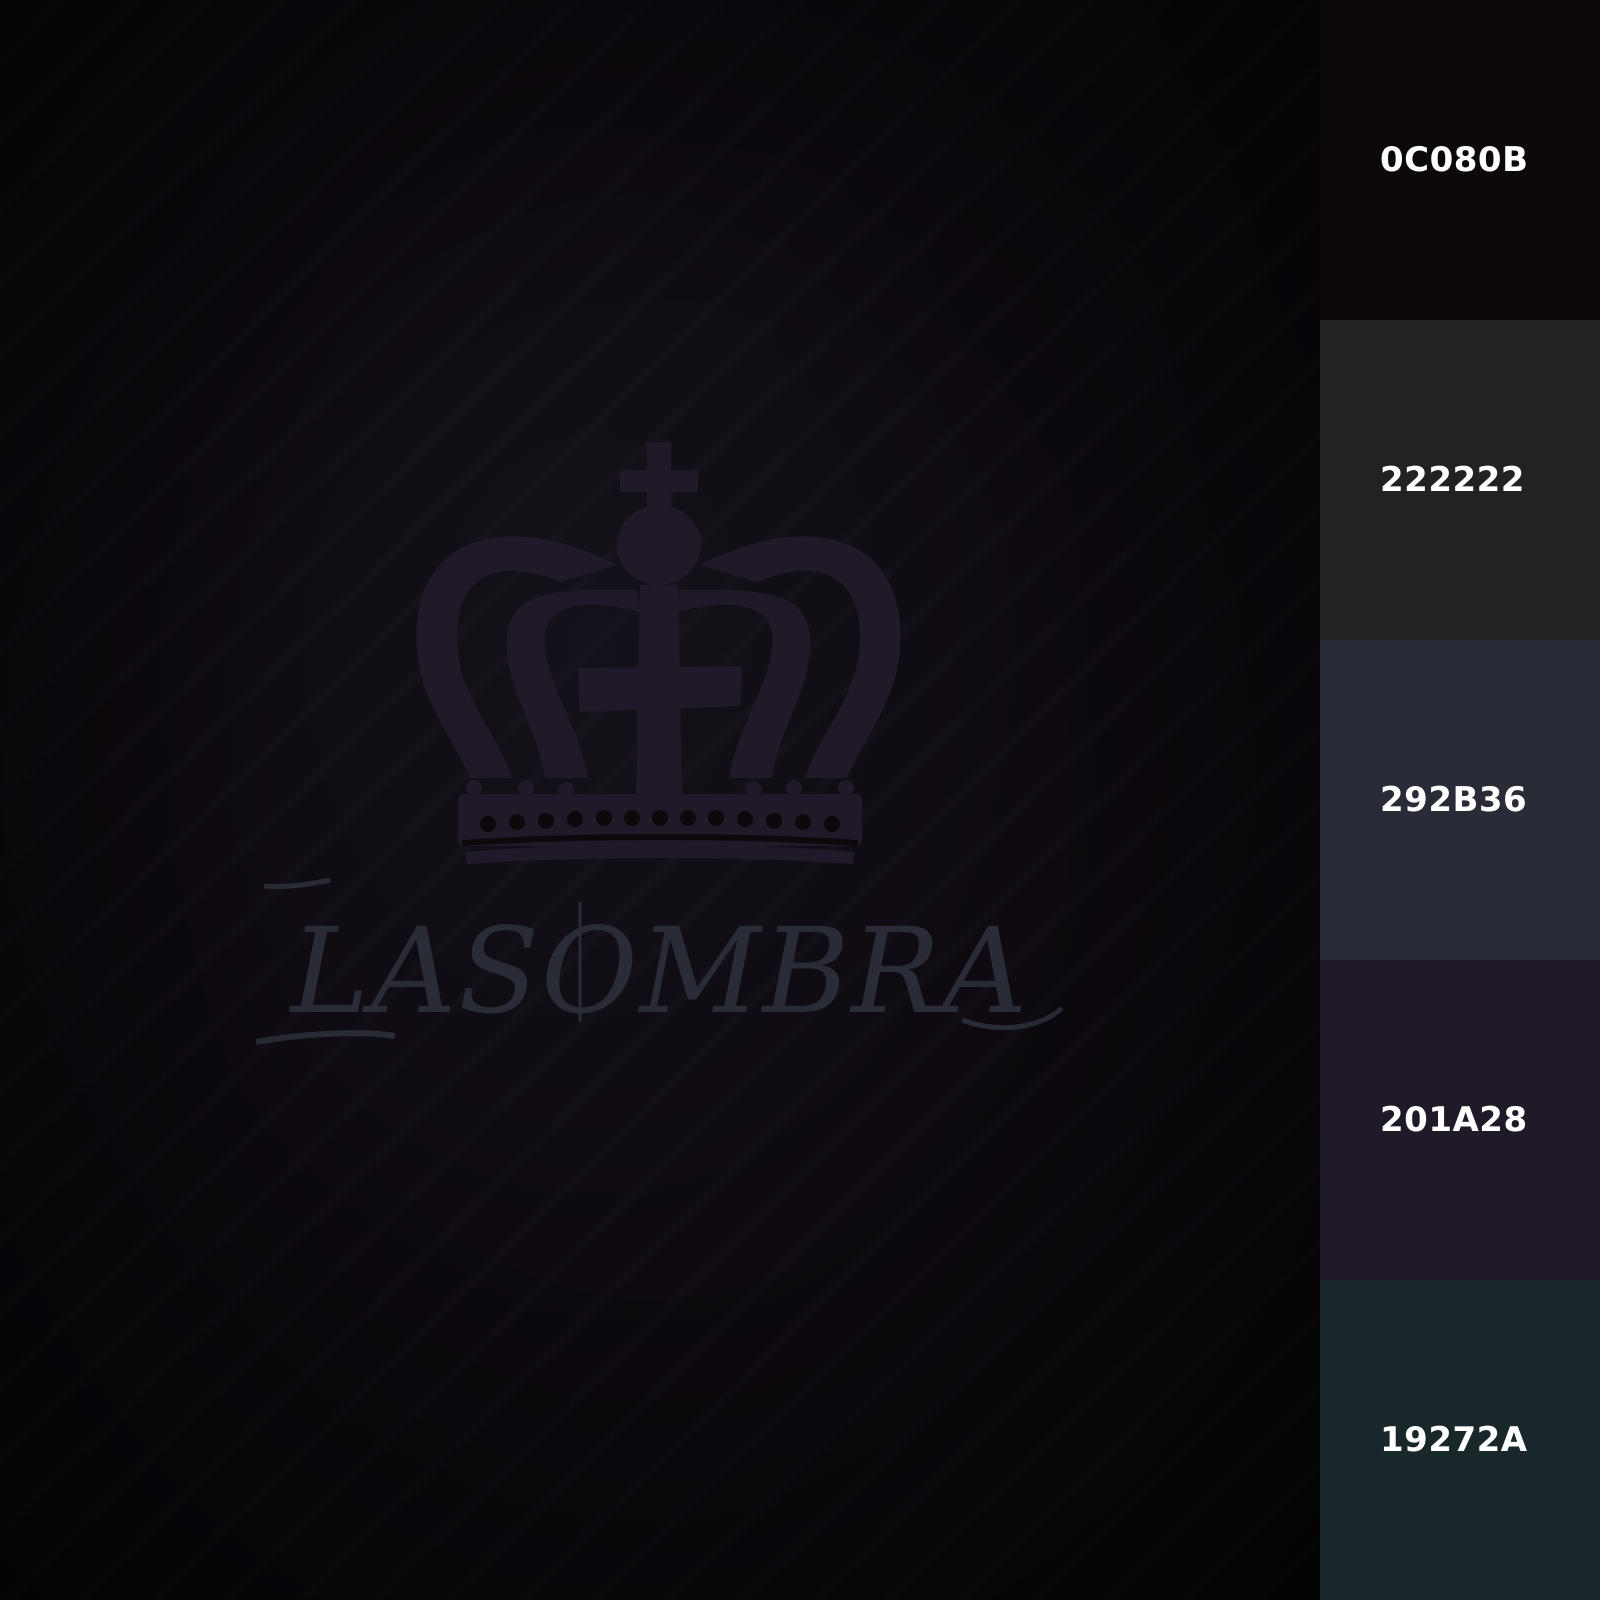 This screenshot has width=1600, height=1600. Describe the element at coordinates (1452, 480) in the screenshot. I see `swatch-hex-label: 222222` at that location.